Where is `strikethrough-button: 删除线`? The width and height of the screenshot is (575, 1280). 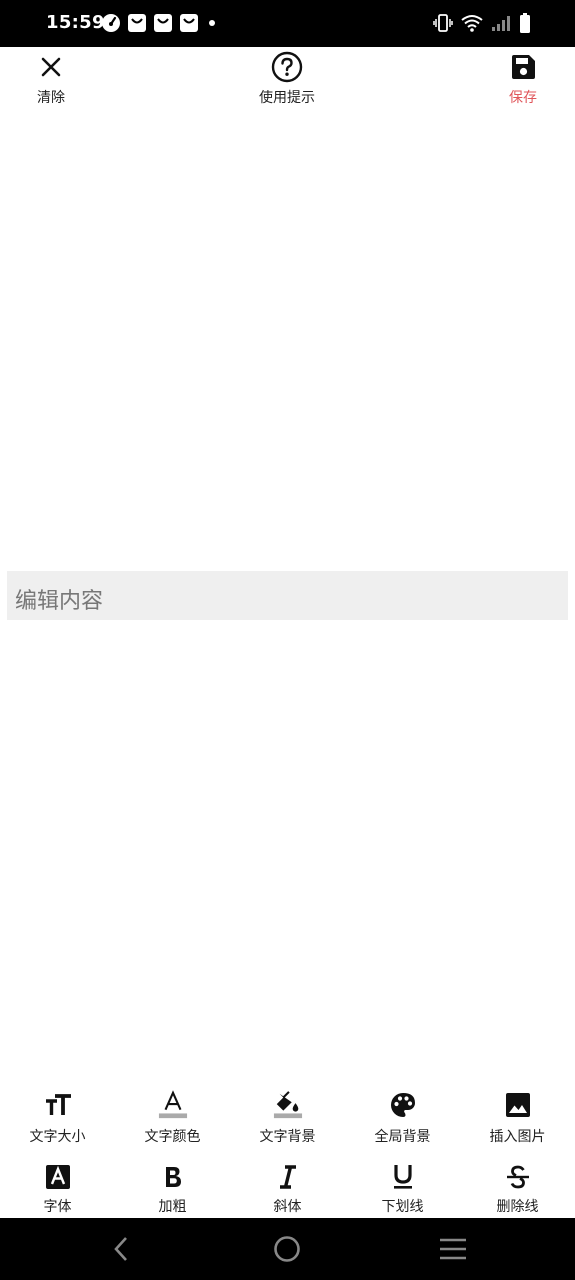
strikethrough-button: 删除线 is located at coordinates (517, 1189).